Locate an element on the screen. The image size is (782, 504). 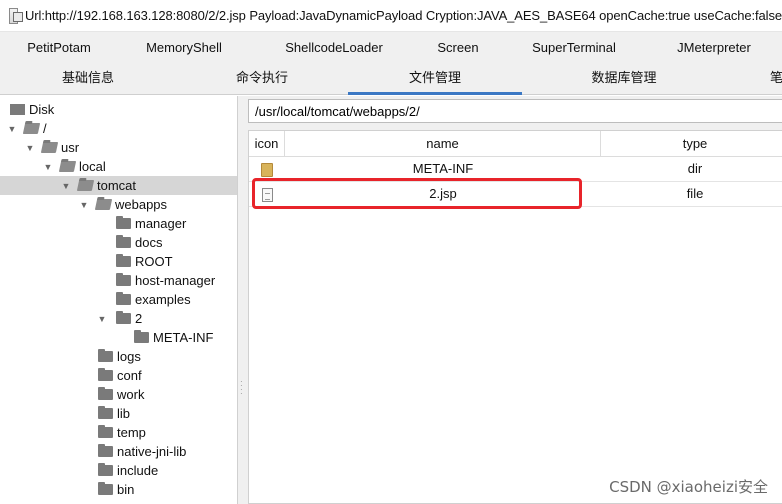
app-icon is located at coordinates (16, 15).